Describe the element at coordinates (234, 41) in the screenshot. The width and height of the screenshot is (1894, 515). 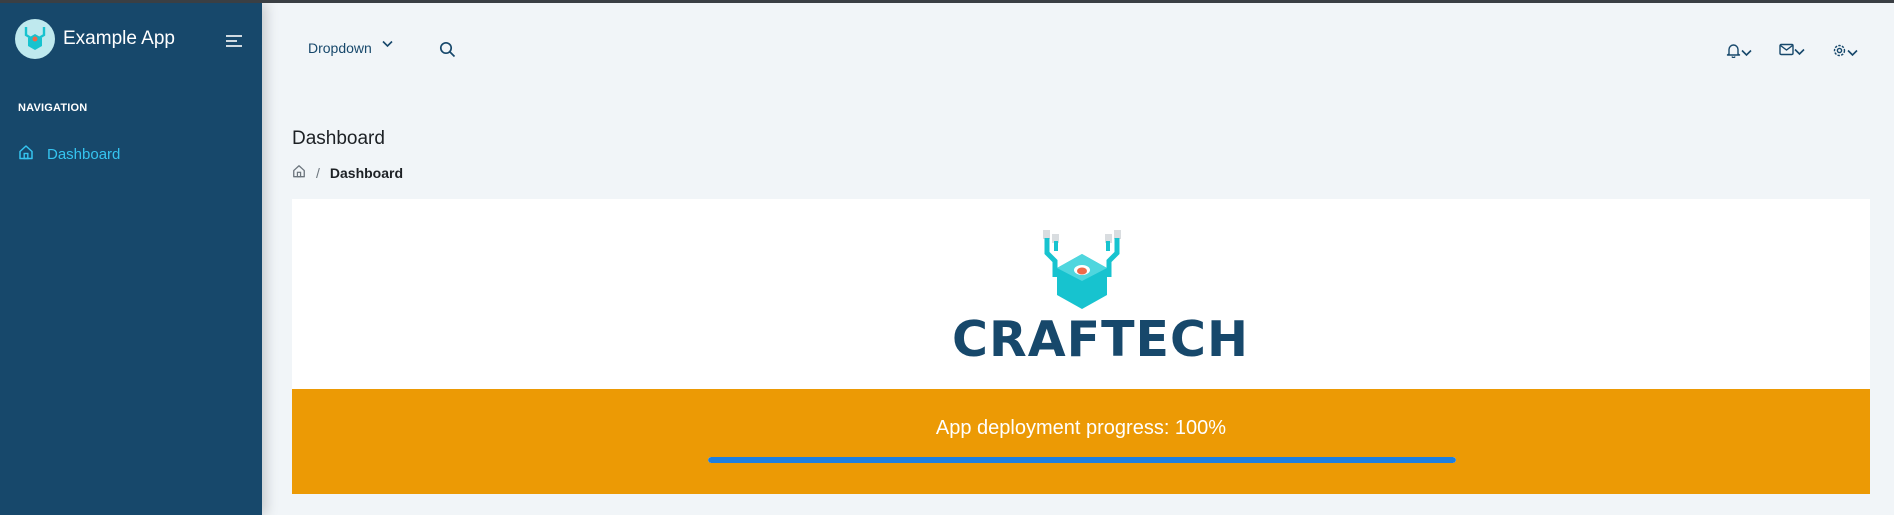
I see `menu-toggle-icon` at that location.